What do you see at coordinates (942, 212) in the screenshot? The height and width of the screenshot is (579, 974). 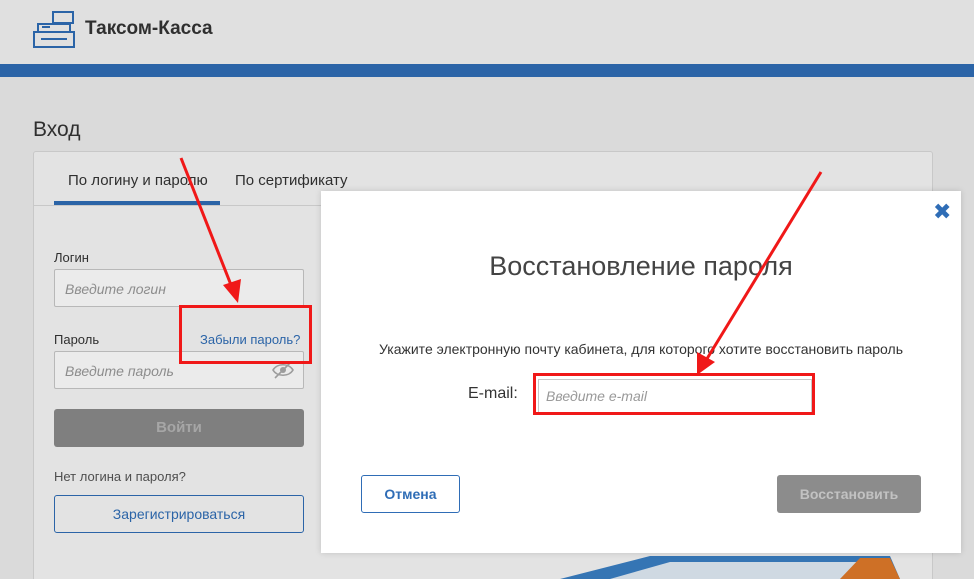 I see `close-icon: ✖` at bounding box center [942, 212].